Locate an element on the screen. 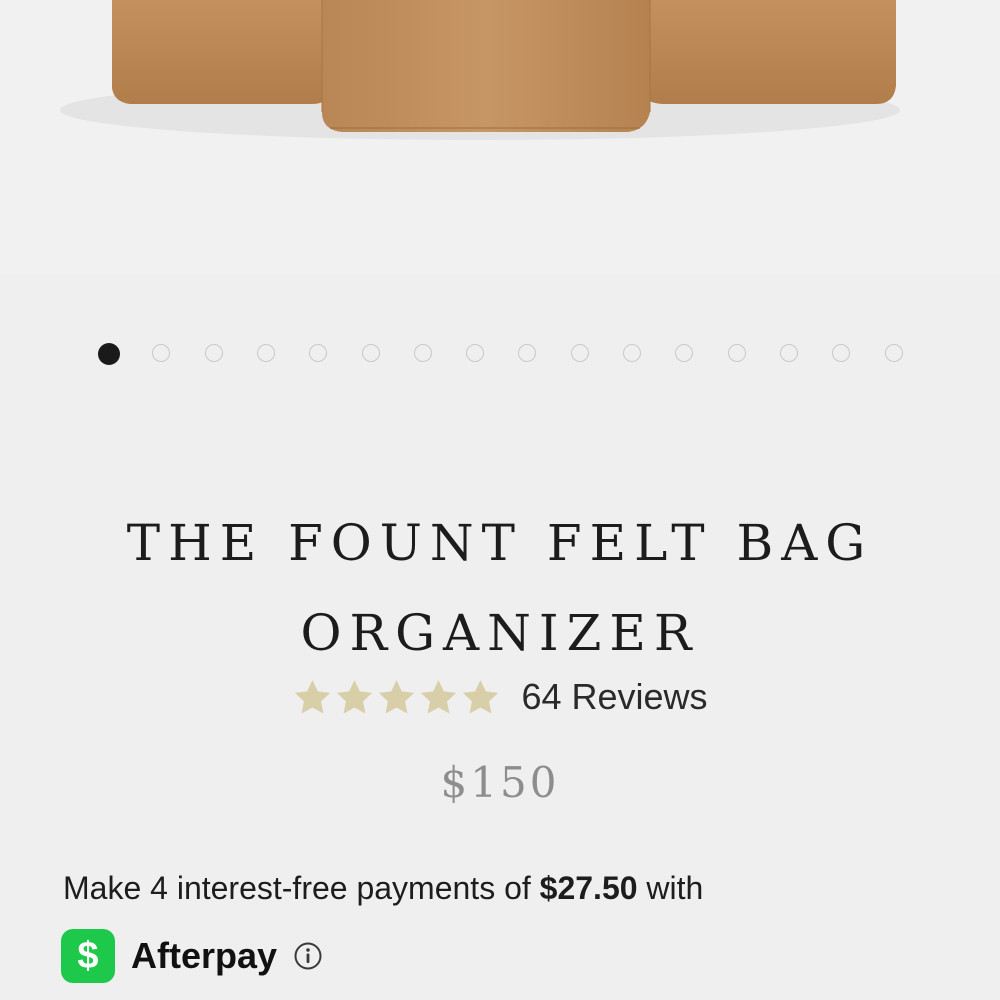 Image resolution: width=1000 pixels, height=1000 pixels. product-title-line-1: THE FOUNT FELT BAG is located at coordinates (500, 543).